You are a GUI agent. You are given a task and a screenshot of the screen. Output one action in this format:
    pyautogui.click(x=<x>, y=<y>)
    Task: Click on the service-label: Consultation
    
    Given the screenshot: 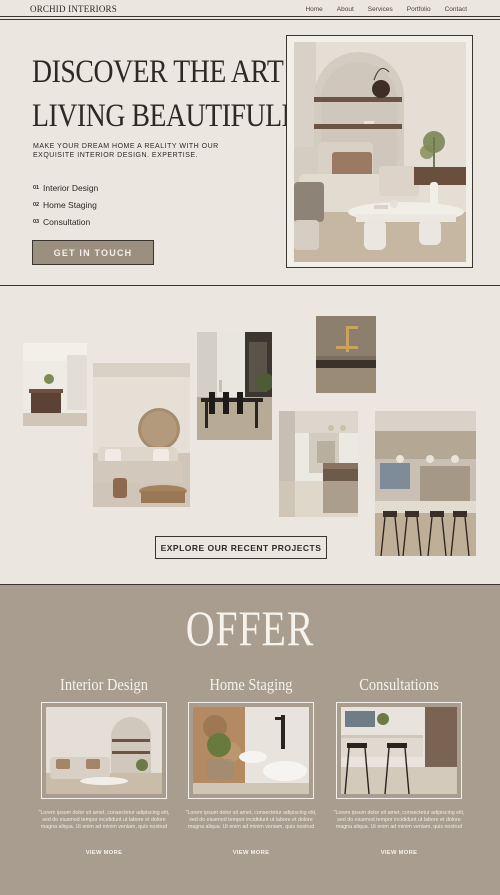 What is the action you would take?
    pyautogui.click(x=67, y=221)
    